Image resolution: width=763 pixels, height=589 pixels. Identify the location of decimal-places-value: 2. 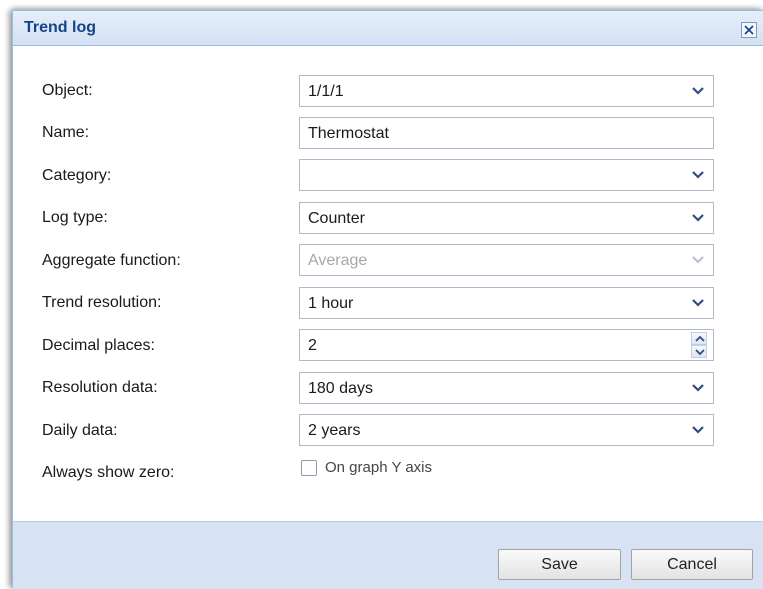
(312, 345).